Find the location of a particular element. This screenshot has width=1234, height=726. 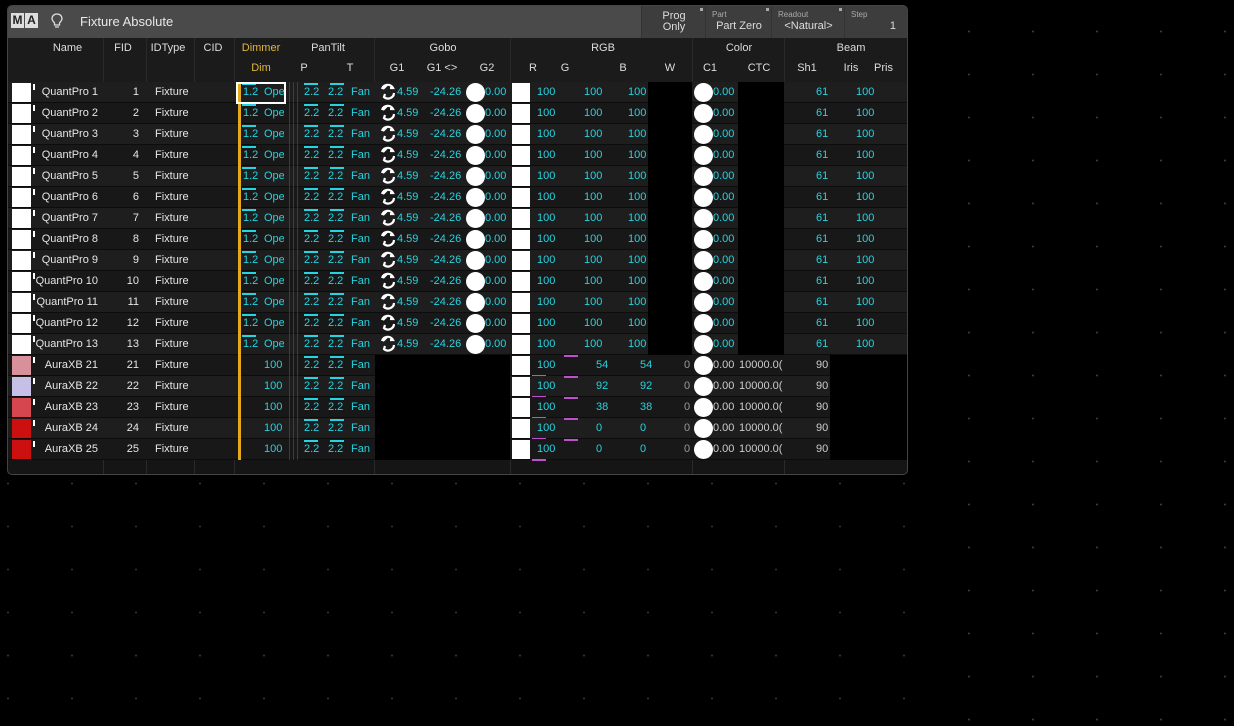

fixture-name: QuantPro 8 is located at coordinates (70, 239).